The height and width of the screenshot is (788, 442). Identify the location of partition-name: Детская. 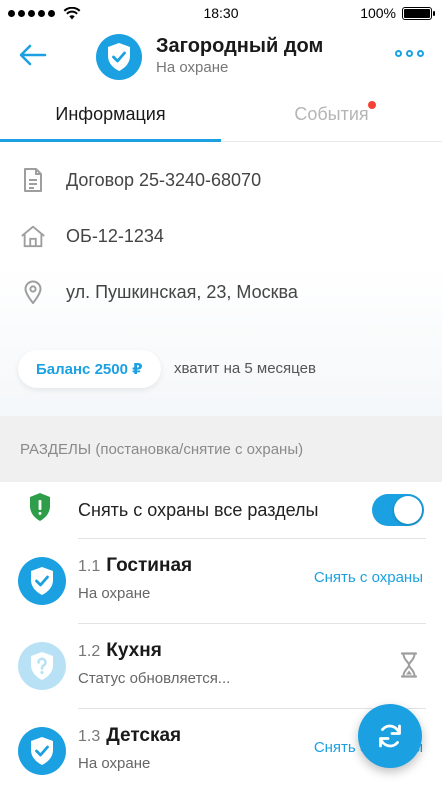
(144, 735).